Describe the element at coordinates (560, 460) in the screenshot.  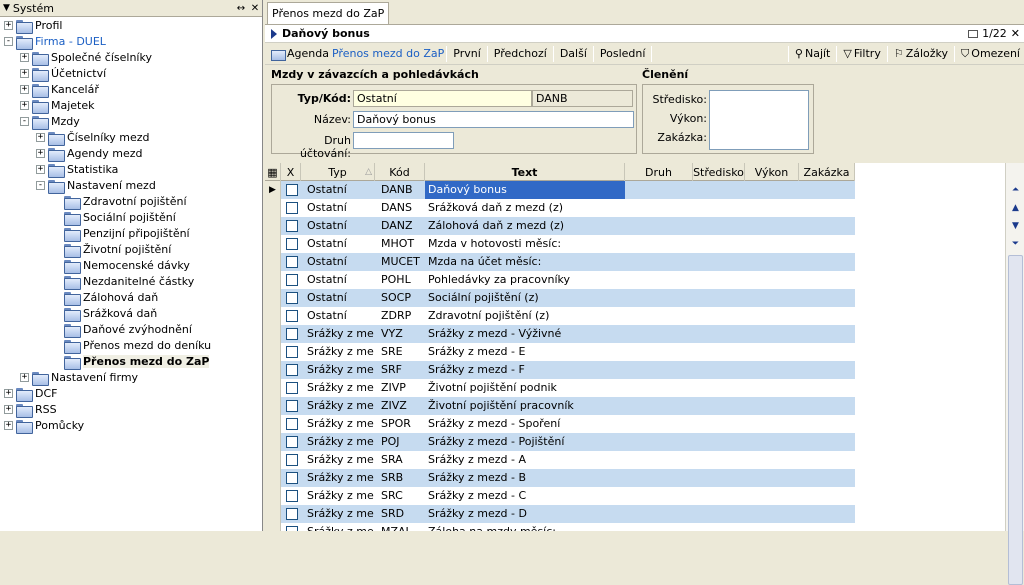
I see `table-row: Srážky z mezd SRA Srážky z mezd - A` at that location.